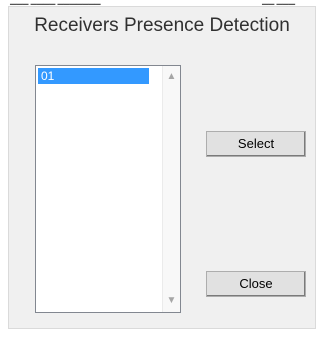 The width and height of the screenshot is (324, 337). Describe the element at coordinates (162, 25) in the screenshot. I see `dialog-title: Receivers Presence Detection` at that location.